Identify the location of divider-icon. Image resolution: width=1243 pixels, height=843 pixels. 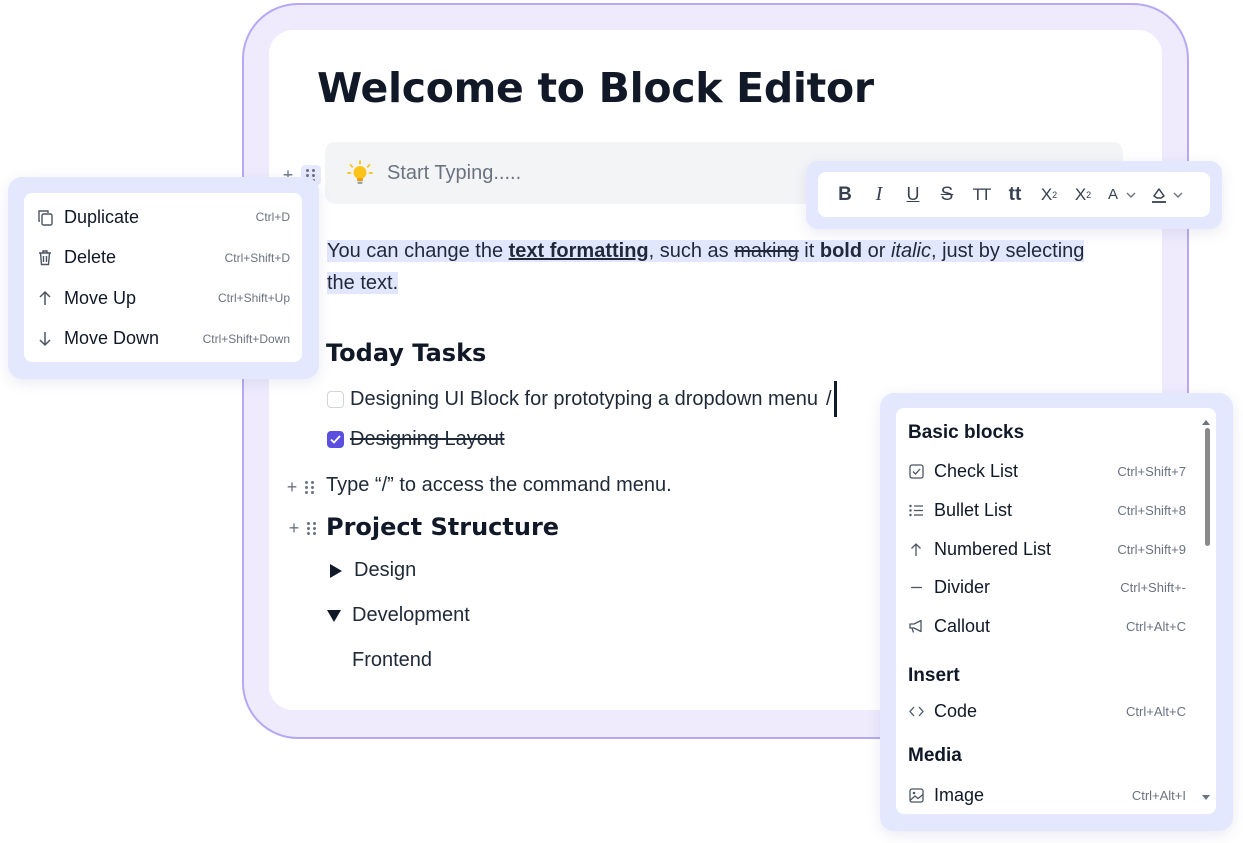
(916, 587).